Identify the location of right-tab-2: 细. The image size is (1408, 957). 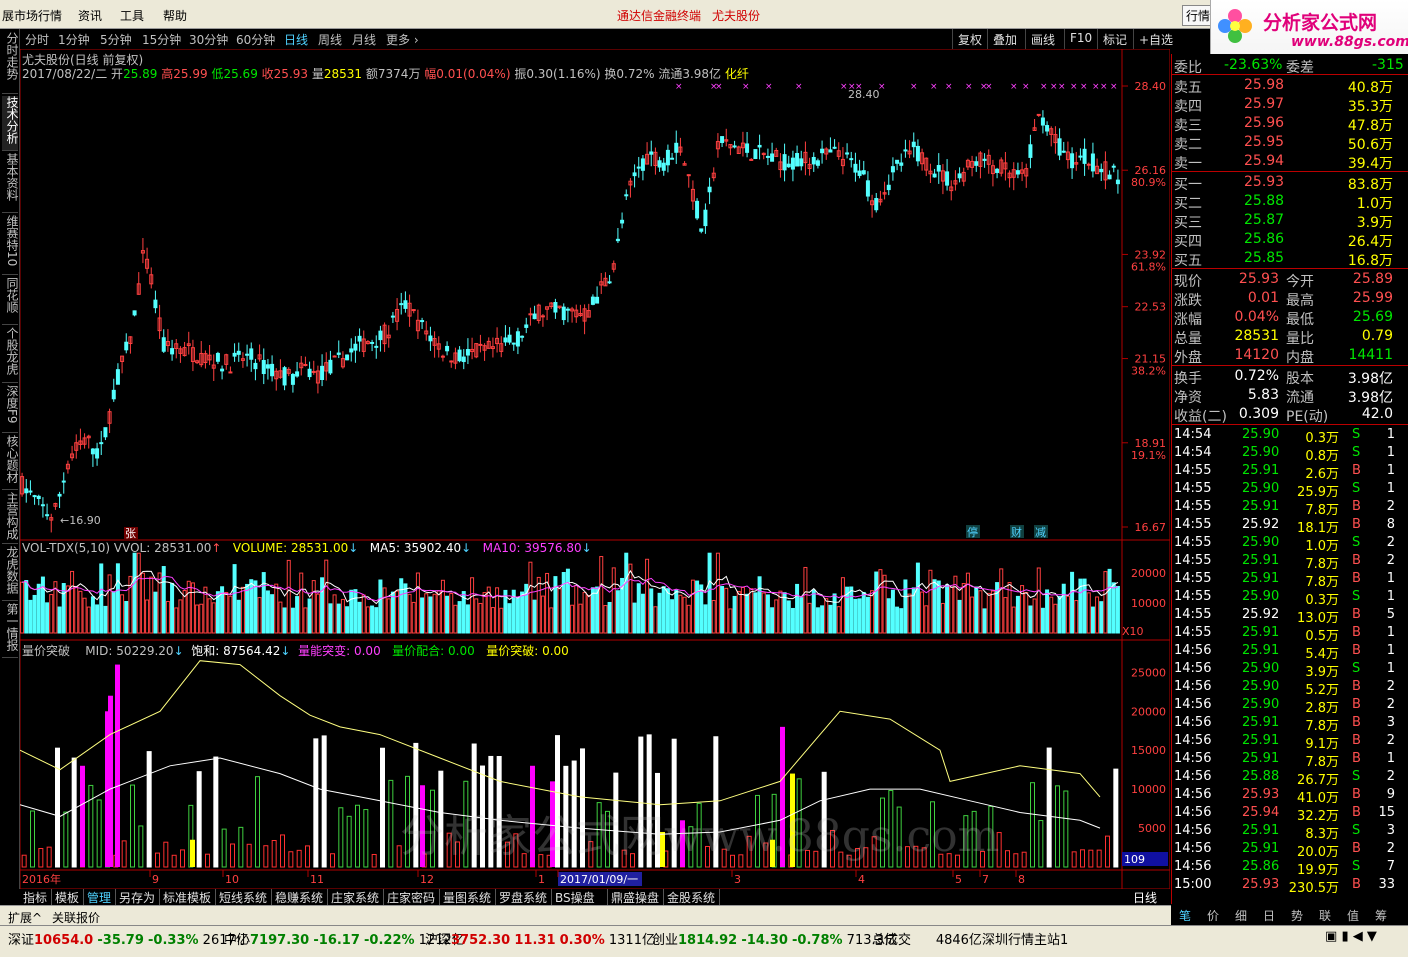
(1241, 915).